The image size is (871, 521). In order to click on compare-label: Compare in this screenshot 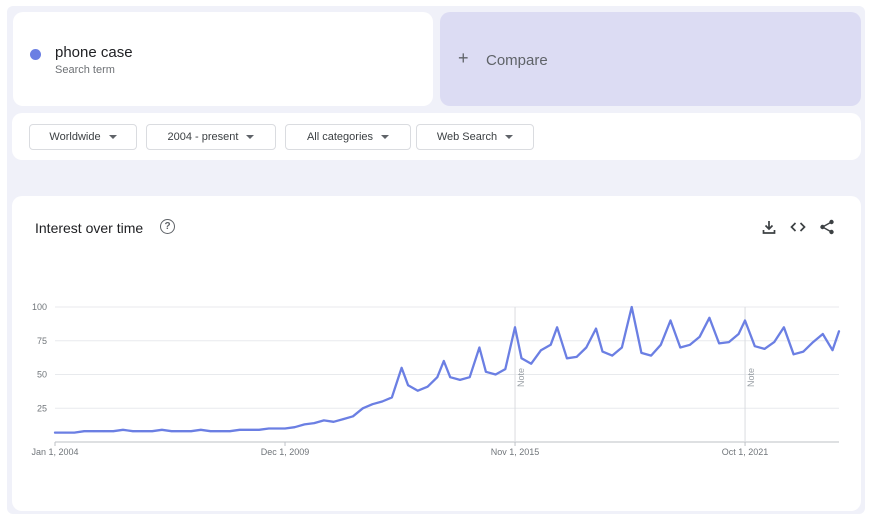, I will do `click(517, 60)`.